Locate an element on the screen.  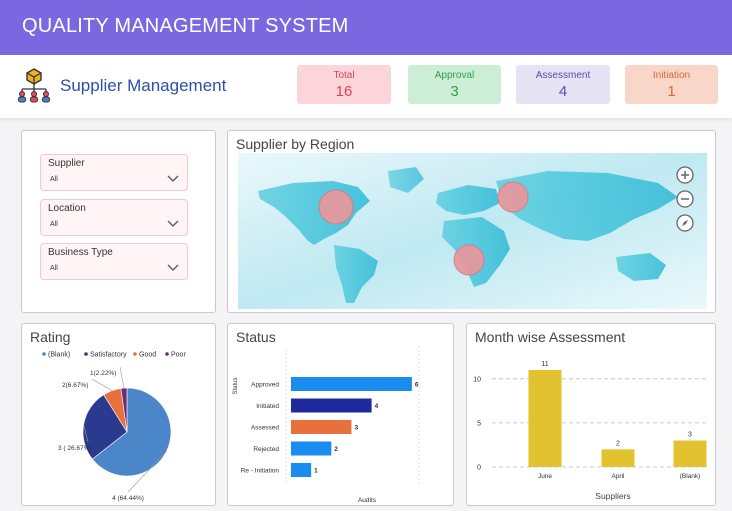
pie-data-label: 1(2.22%) is located at coordinates (103, 373).